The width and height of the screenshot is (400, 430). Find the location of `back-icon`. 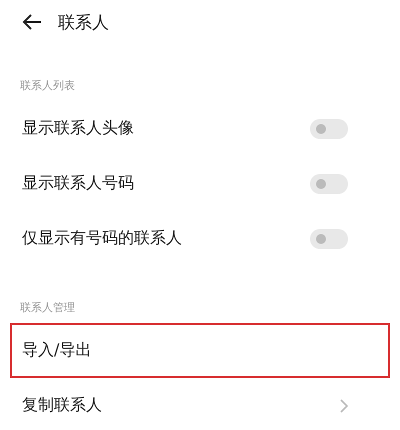

back-icon is located at coordinates (32, 22).